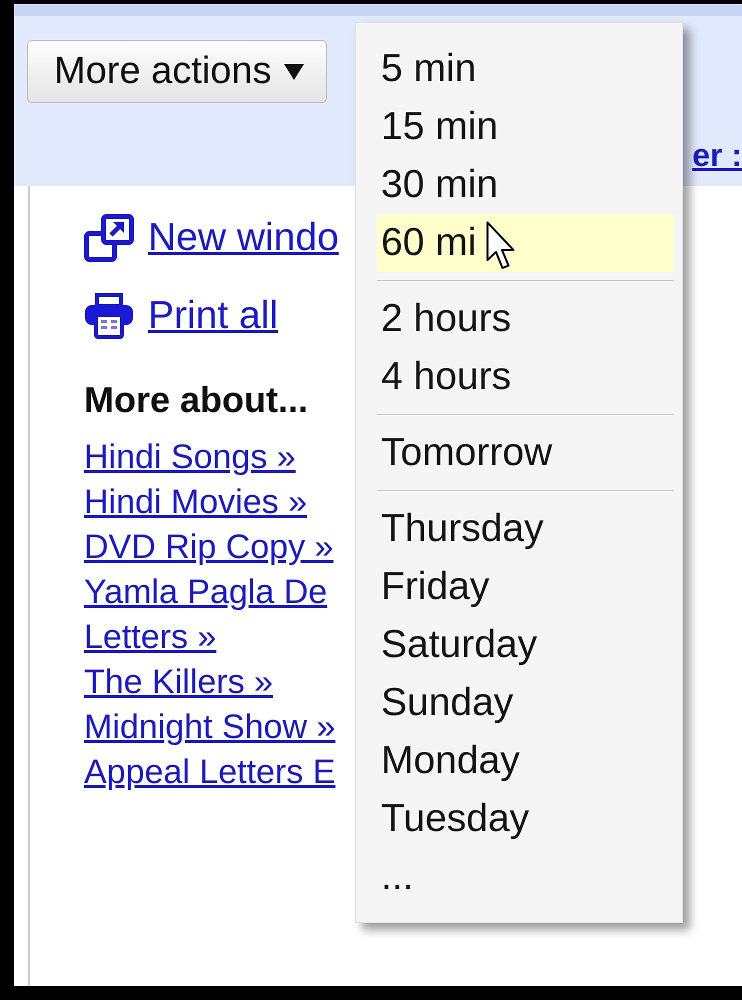  I want to click on print-all-link: Print all, so click(213, 316).